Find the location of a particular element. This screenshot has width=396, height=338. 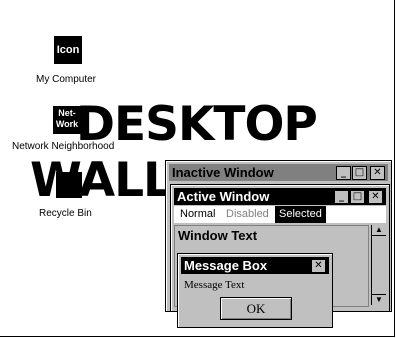

message-box-titlebar: Message Box ✕ is located at coordinates (255, 265).